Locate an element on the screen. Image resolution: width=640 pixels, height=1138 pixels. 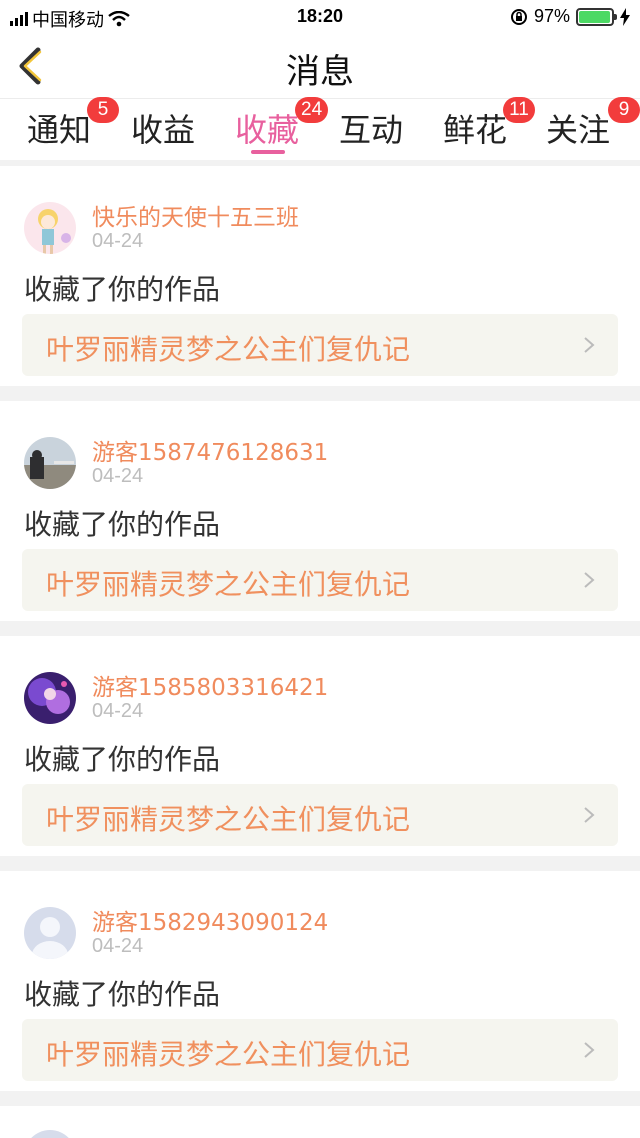
username: 游客1585803316421 is located at coordinates (210, 685).